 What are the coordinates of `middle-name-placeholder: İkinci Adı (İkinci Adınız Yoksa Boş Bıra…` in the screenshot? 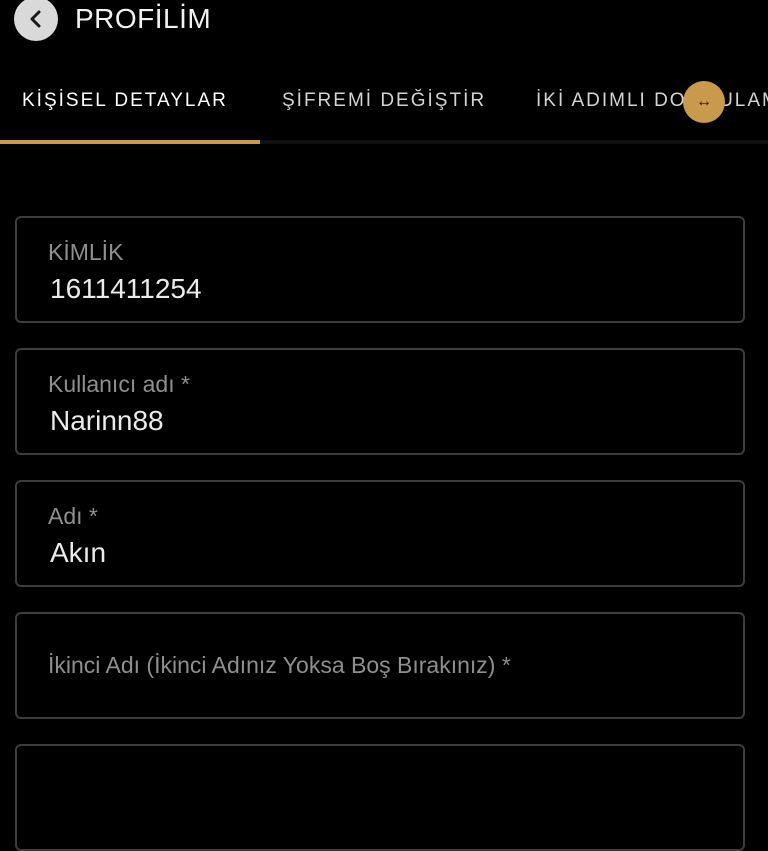 It's located at (279, 665).